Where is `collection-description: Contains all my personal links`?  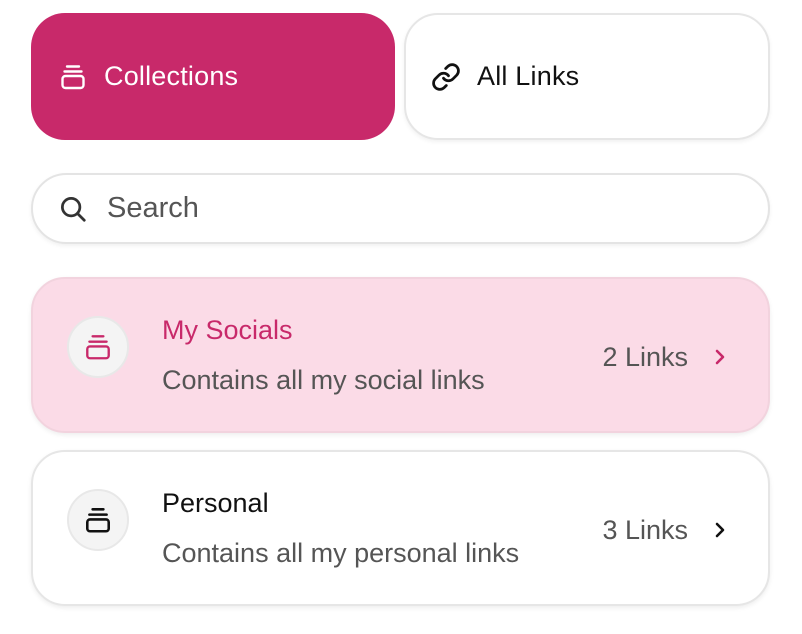 collection-description: Contains all my personal links is located at coordinates (341, 553).